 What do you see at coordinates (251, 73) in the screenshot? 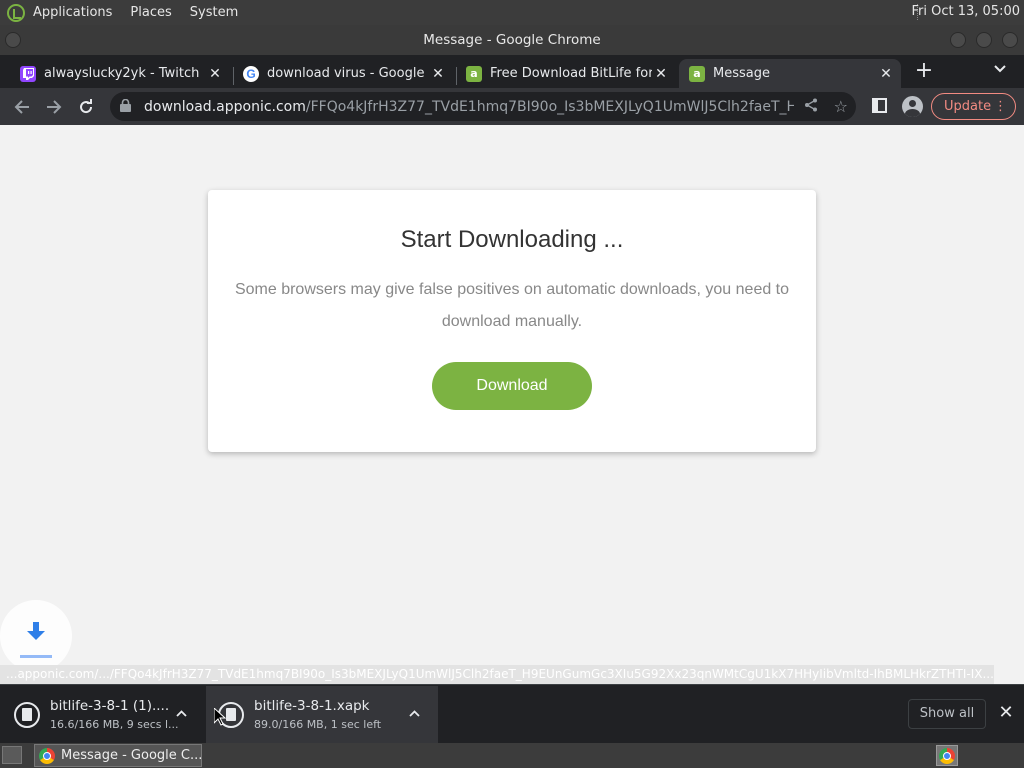
I see `google-icon: G` at bounding box center [251, 73].